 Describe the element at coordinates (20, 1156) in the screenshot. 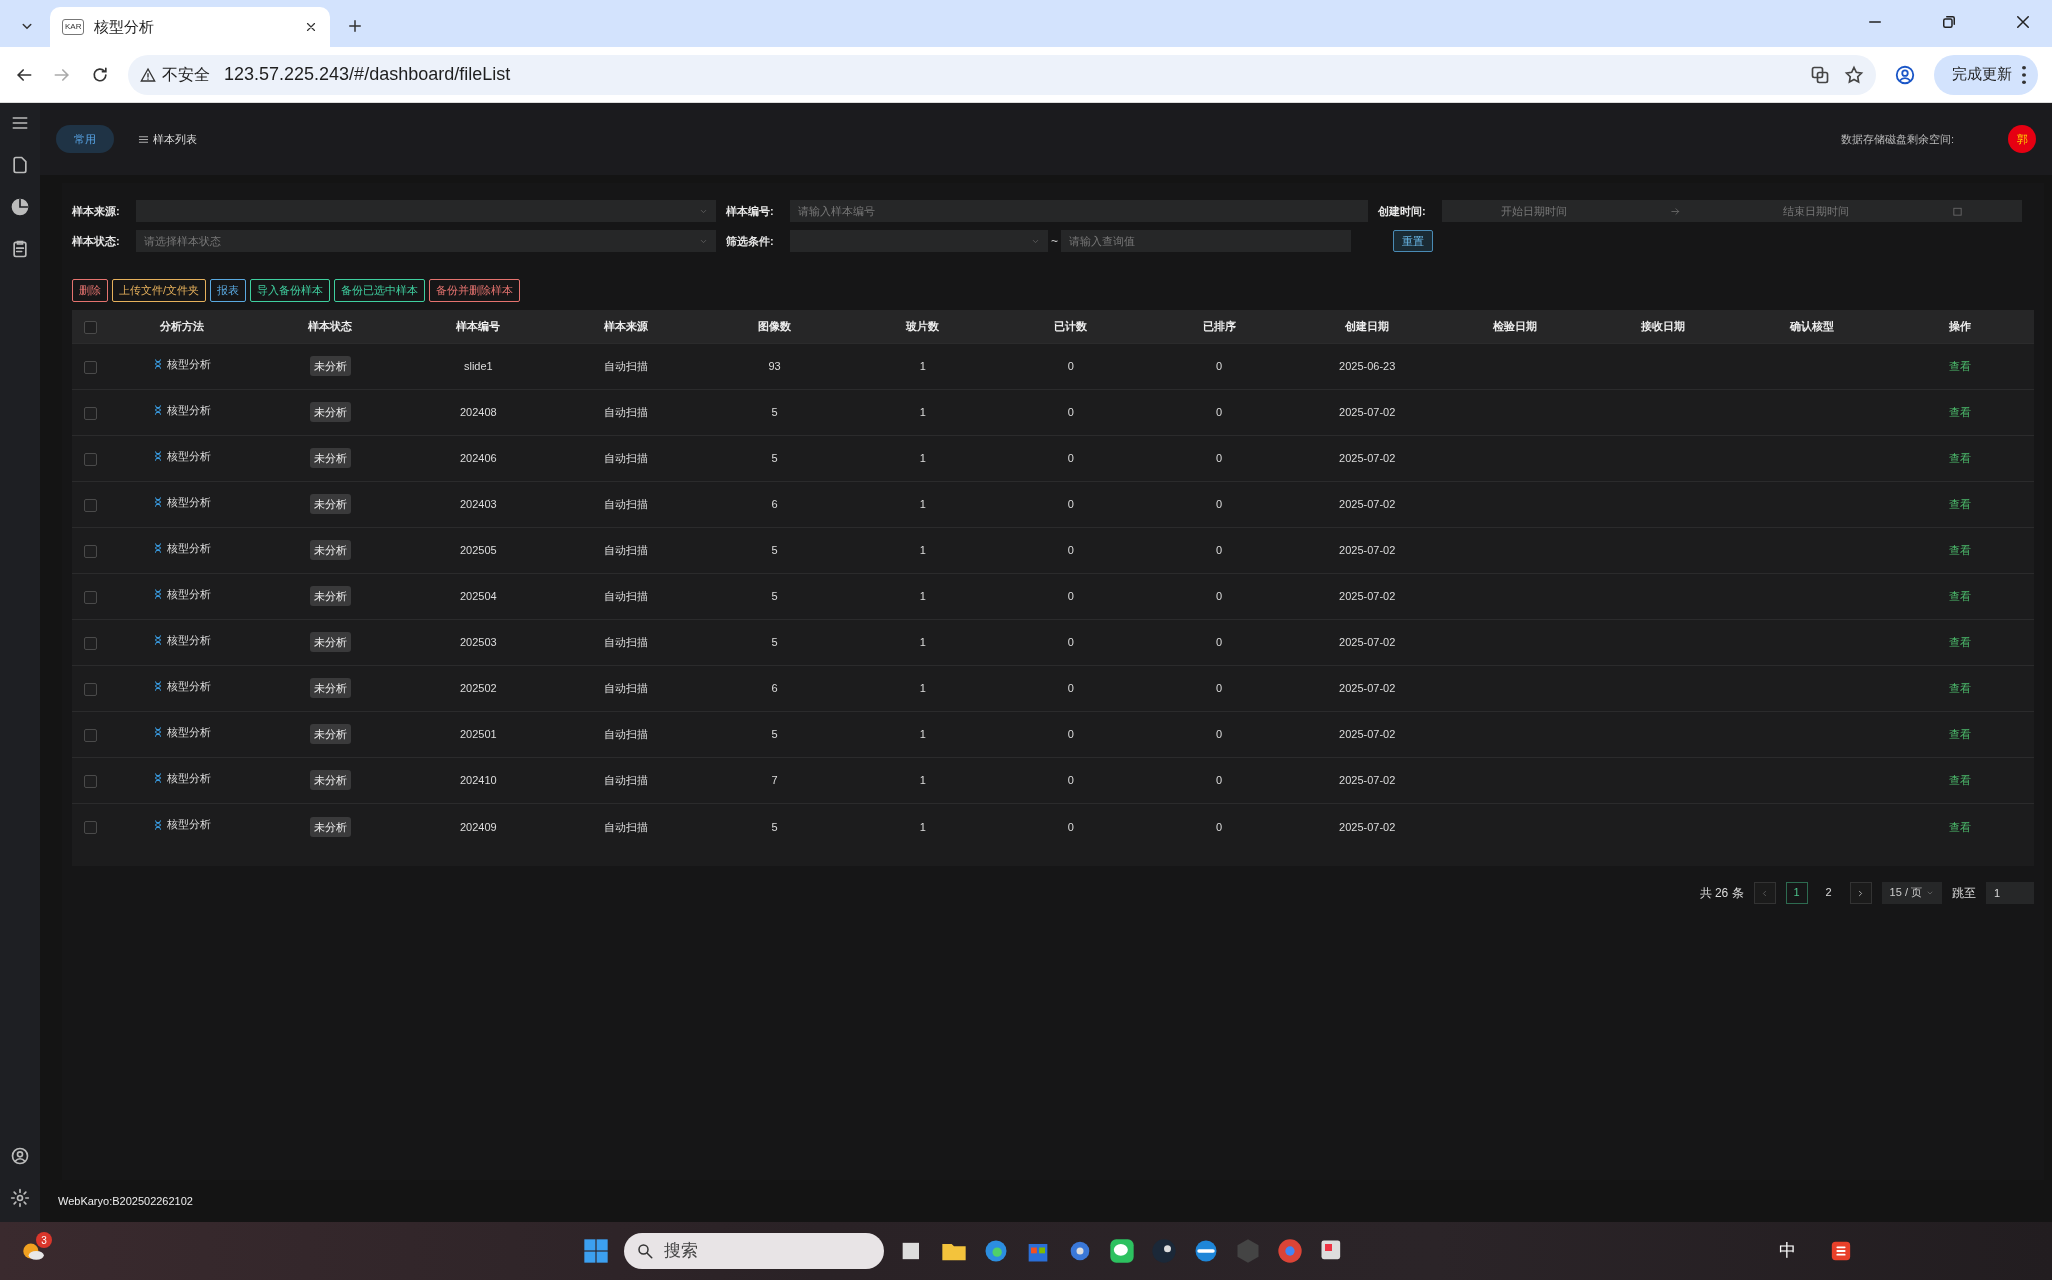

I see `user-icon` at that location.